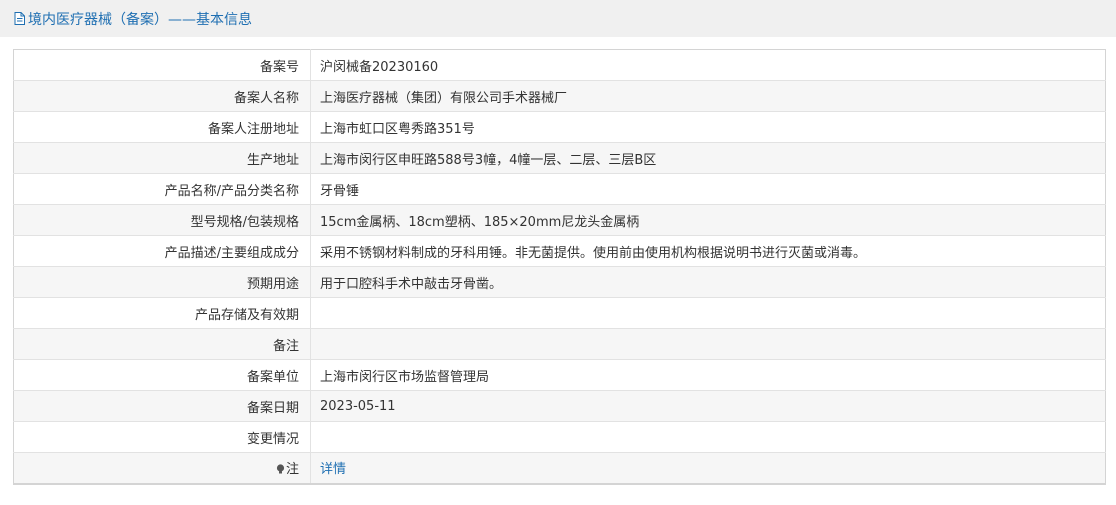 This screenshot has height=505, width=1116. What do you see at coordinates (162, 189) in the screenshot?
I see `row-label: 产品名称/产品分类名称` at bounding box center [162, 189].